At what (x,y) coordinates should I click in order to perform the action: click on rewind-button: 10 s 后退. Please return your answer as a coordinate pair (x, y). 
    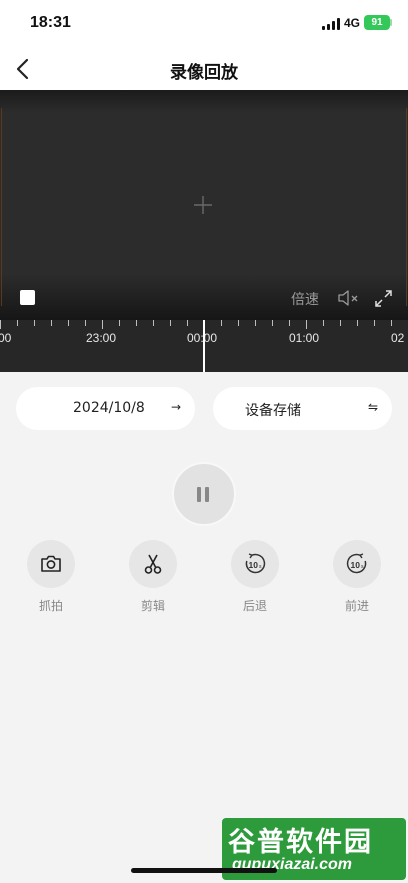
    Looking at the image, I should click on (255, 580).